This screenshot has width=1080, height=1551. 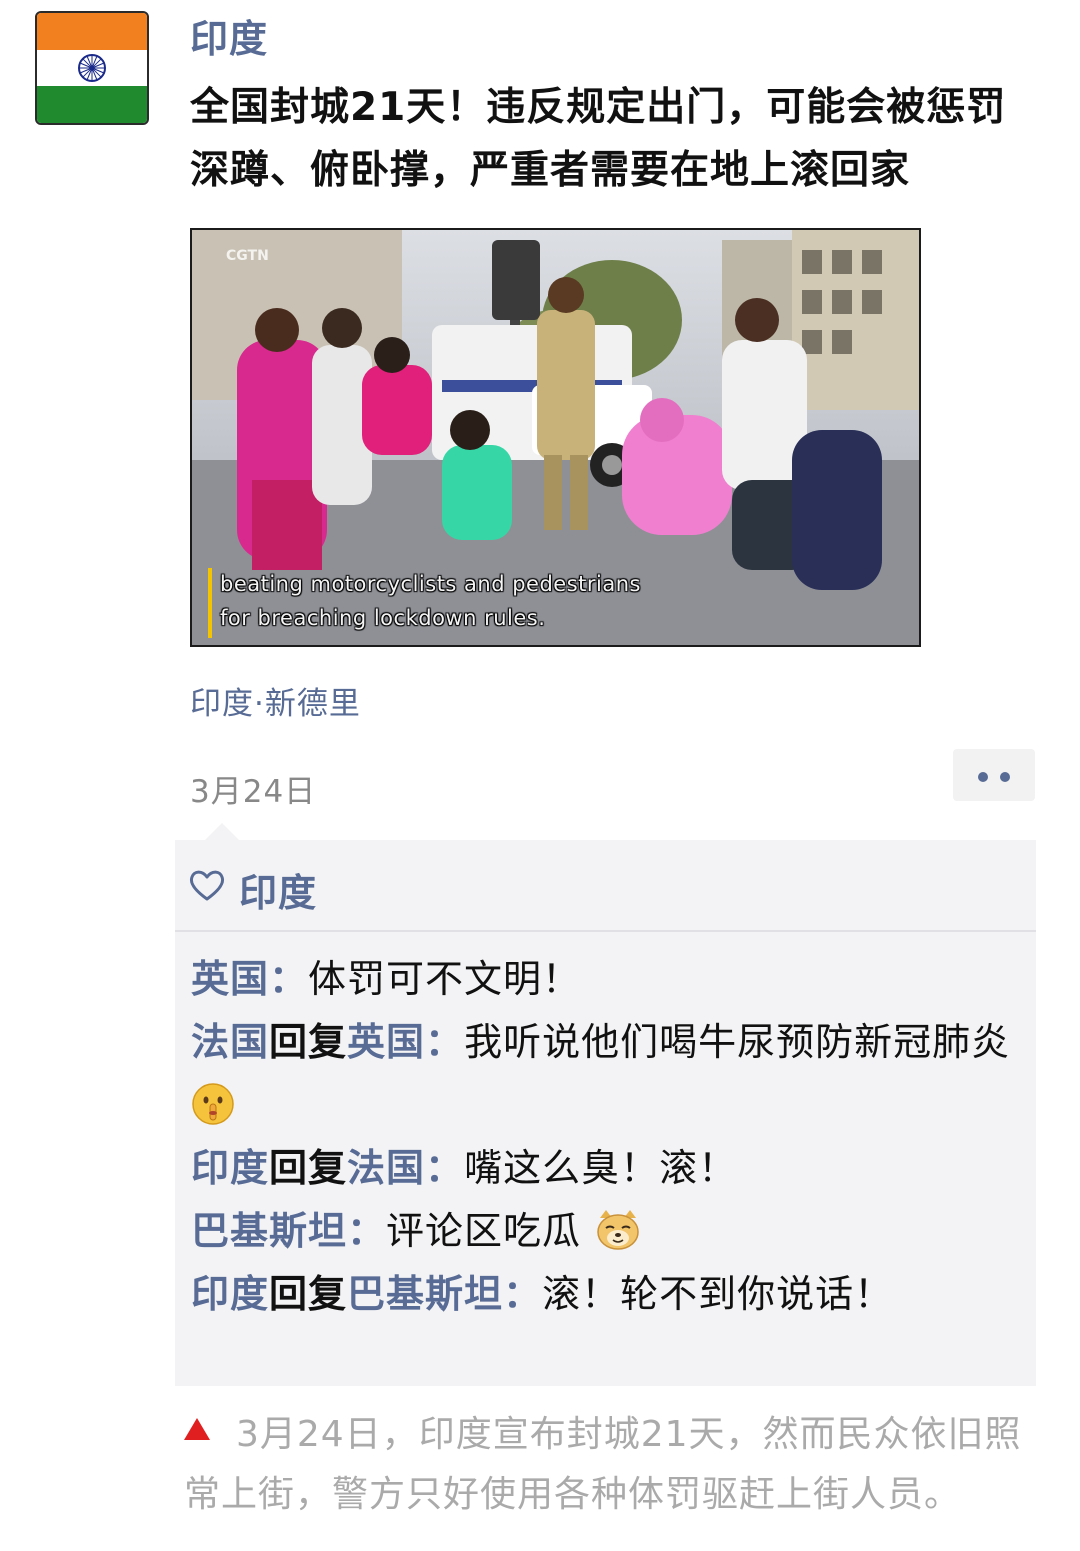 What do you see at coordinates (430, 584) in the screenshot?
I see `image-subtitle-line-1: beating motorcyclists and pedestrians` at bounding box center [430, 584].